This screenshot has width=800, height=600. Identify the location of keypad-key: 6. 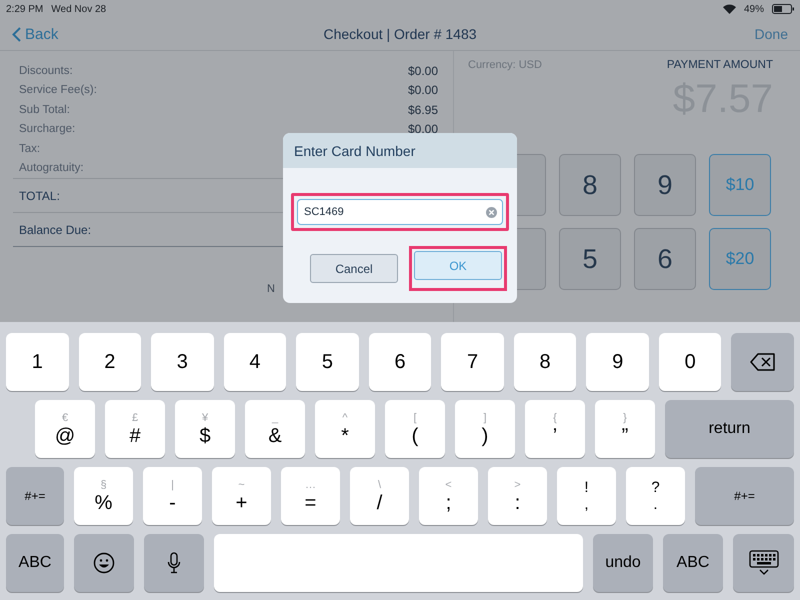
(665, 259).